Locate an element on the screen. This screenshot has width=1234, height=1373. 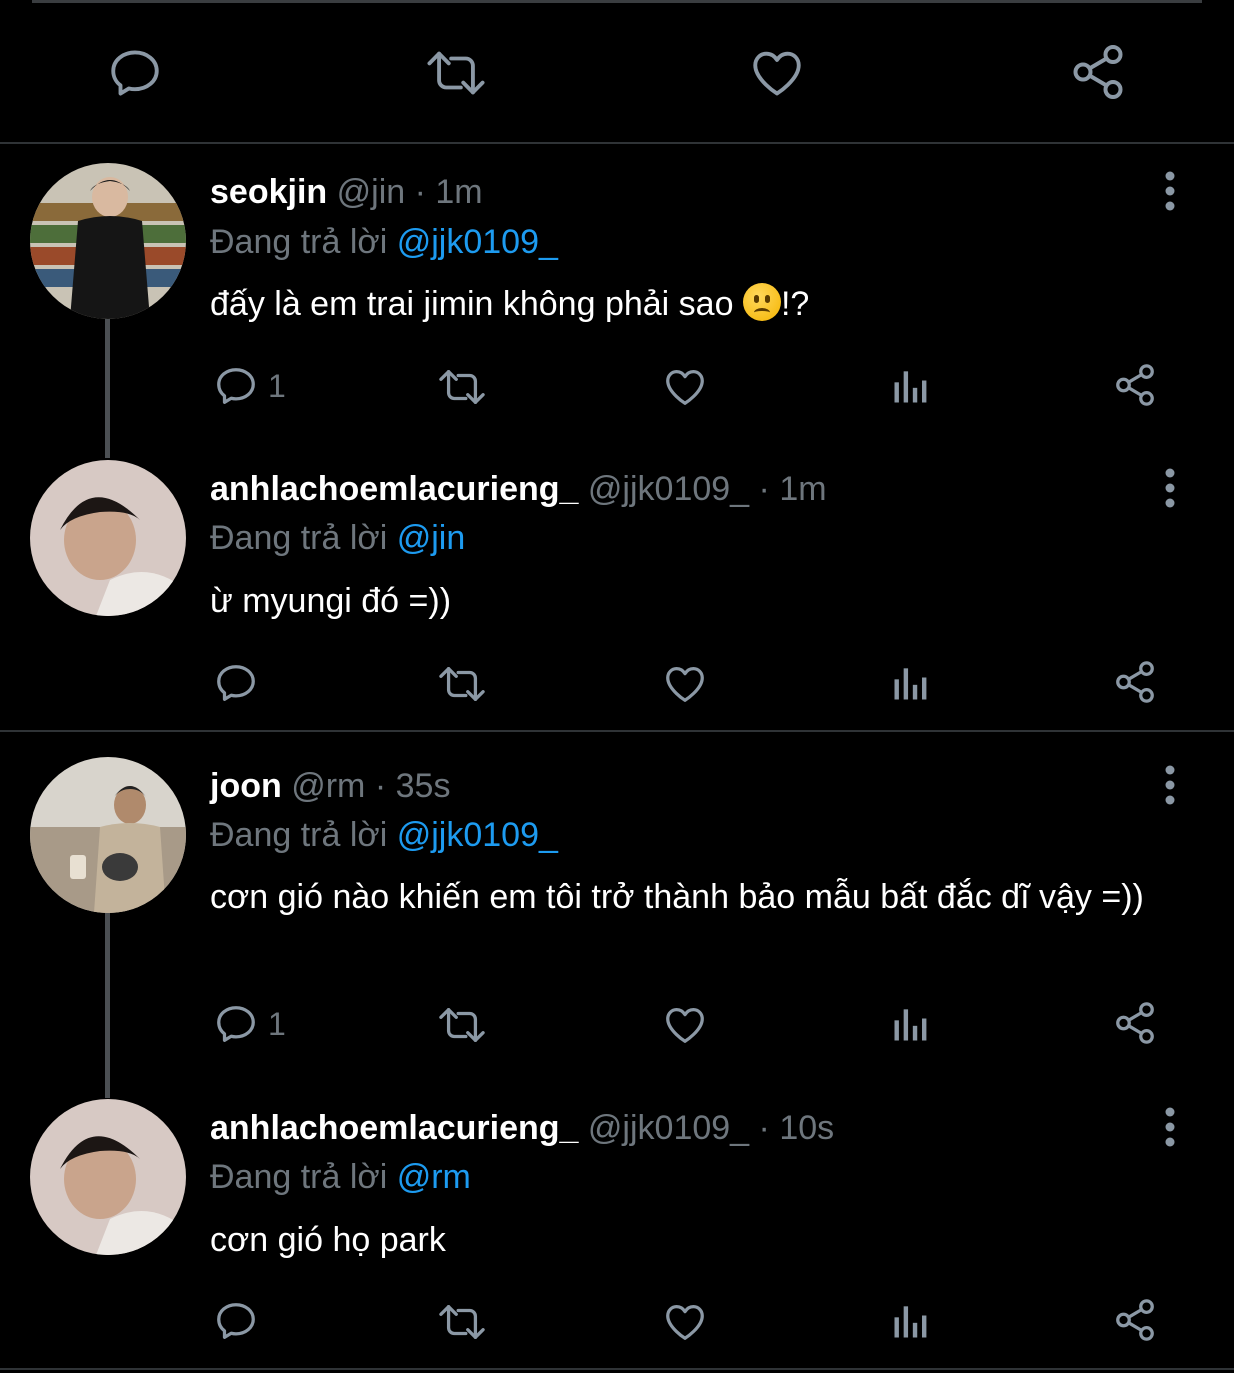
display-name: joon is located at coordinates (246, 786).